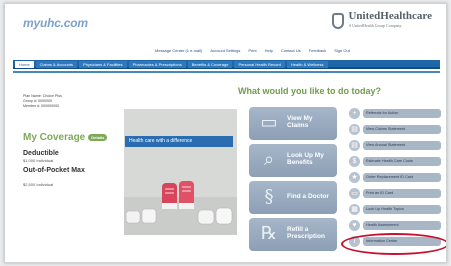 The image size is (451, 266). Describe the element at coordinates (354, 161) in the screenshot. I see `calculator-icon: $` at that location.